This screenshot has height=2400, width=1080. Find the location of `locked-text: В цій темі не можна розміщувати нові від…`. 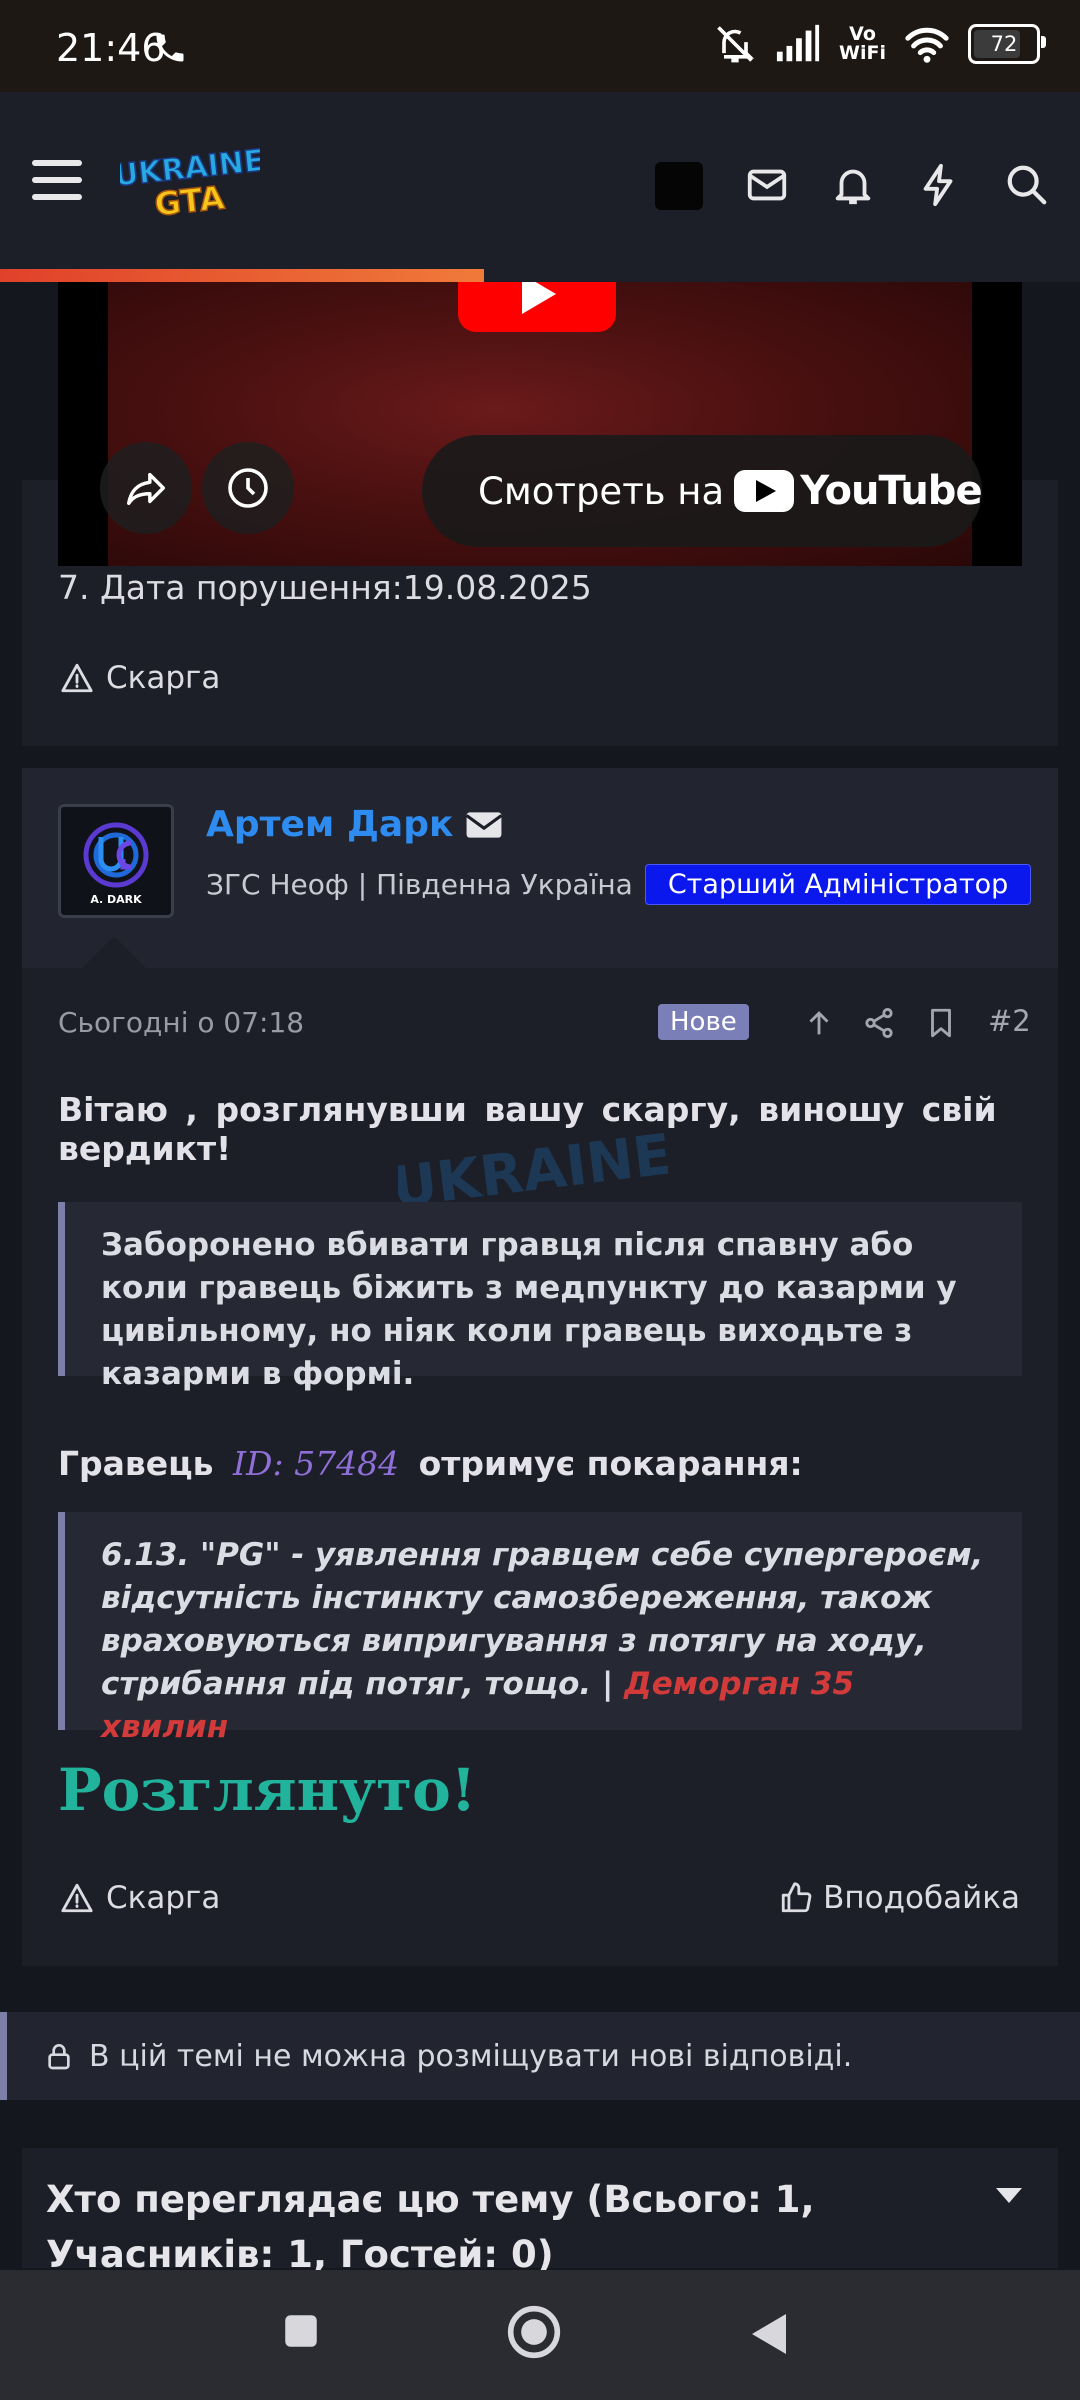

locked-text: В цій темі не можна розміщувати нові від… is located at coordinates (471, 2056).